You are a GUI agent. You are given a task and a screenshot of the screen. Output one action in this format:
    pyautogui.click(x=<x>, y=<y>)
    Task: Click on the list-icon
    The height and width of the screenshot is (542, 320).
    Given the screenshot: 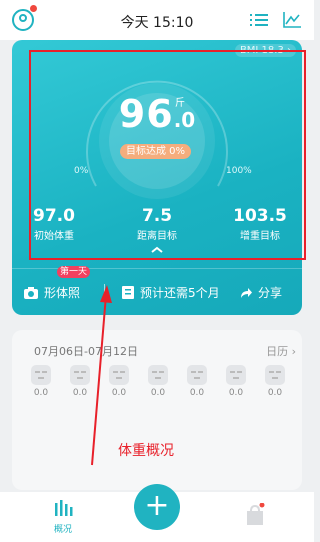 What is the action you would take?
    pyautogui.click(x=259, y=20)
    